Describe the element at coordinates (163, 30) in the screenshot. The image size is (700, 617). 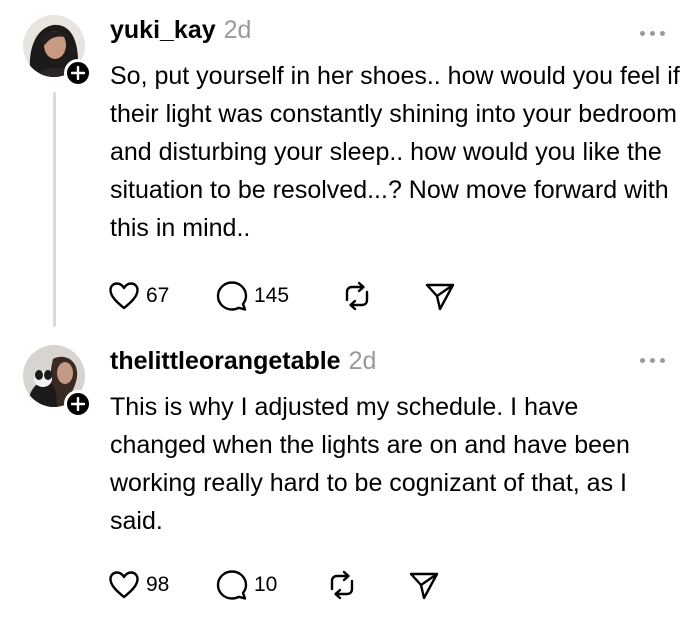
I see `username: yuki_kay` at that location.